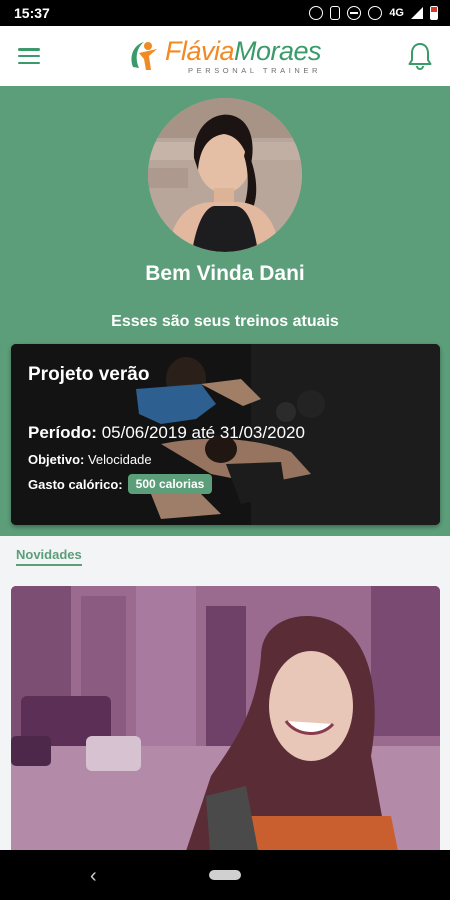 The width and height of the screenshot is (450, 900). I want to click on hotspot-icon, so click(375, 13).